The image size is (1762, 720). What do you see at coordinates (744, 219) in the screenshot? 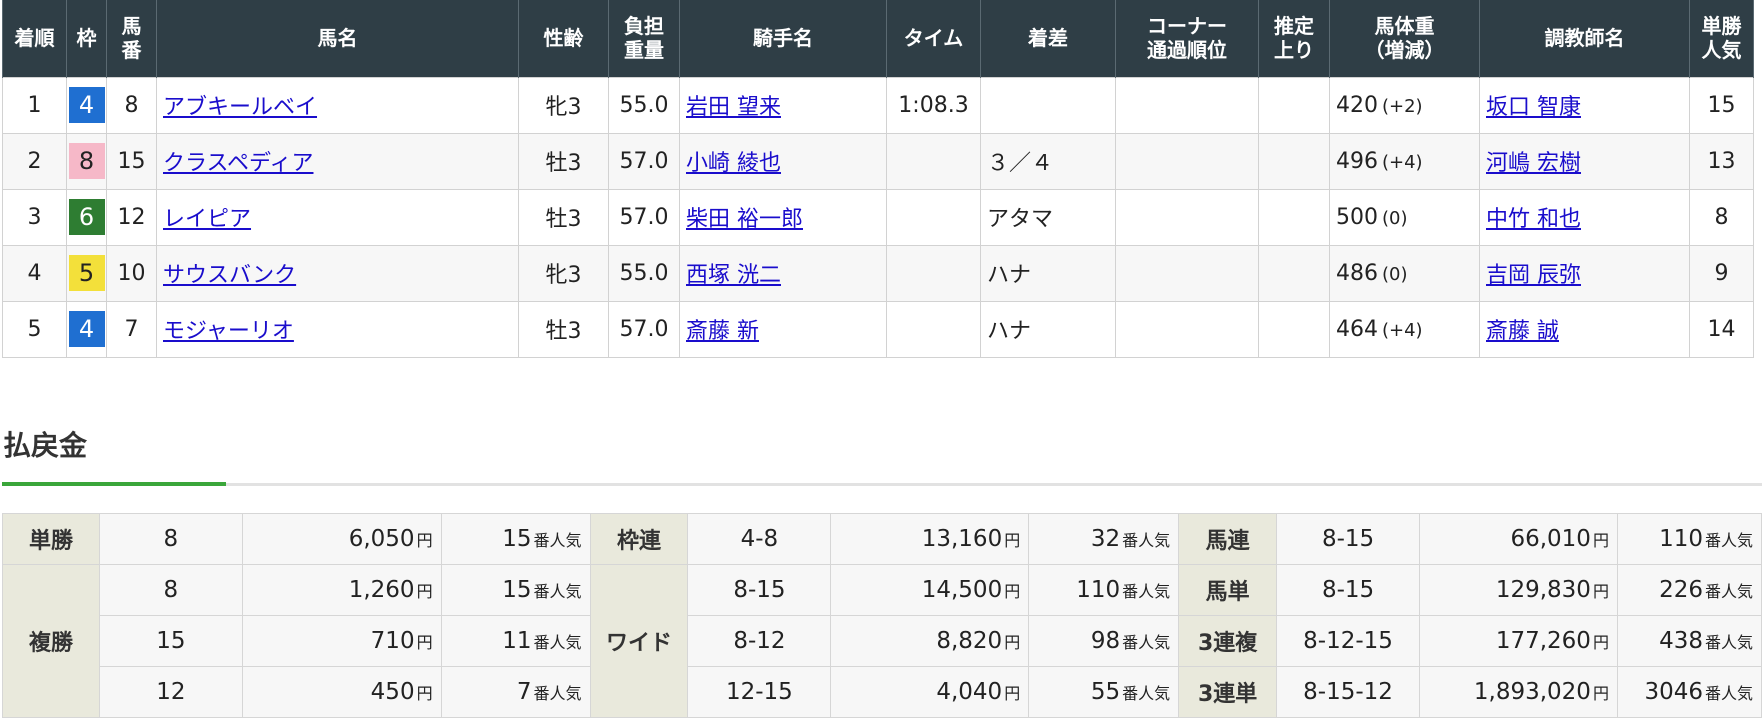
I see `jockey-link: 柴田 裕一郎` at bounding box center [744, 219].